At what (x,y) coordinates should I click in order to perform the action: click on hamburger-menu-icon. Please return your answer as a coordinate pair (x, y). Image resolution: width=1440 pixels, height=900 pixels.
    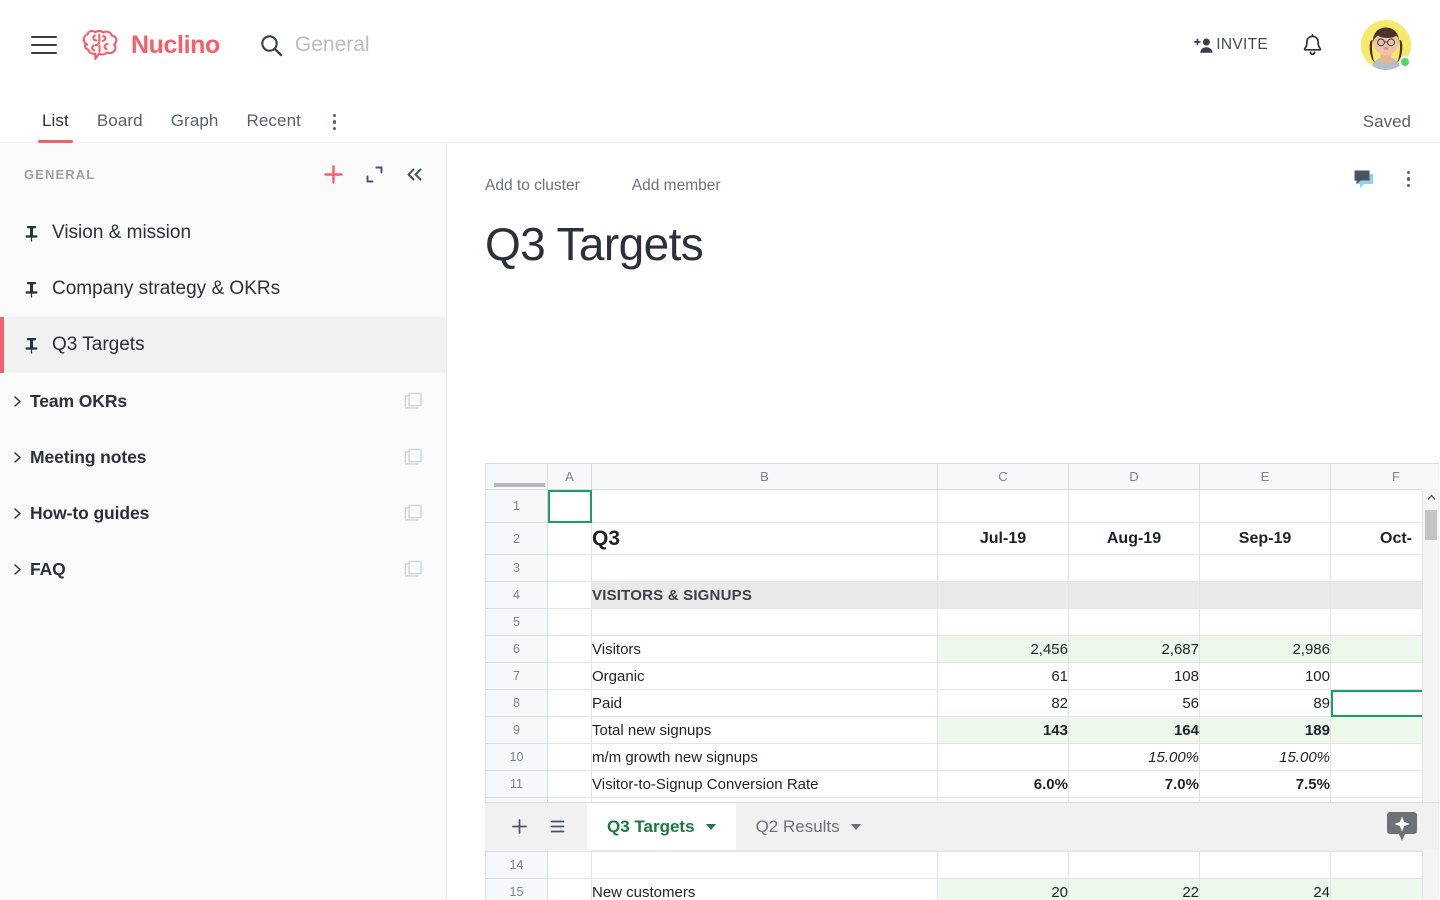
    Looking at the image, I should click on (44, 45).